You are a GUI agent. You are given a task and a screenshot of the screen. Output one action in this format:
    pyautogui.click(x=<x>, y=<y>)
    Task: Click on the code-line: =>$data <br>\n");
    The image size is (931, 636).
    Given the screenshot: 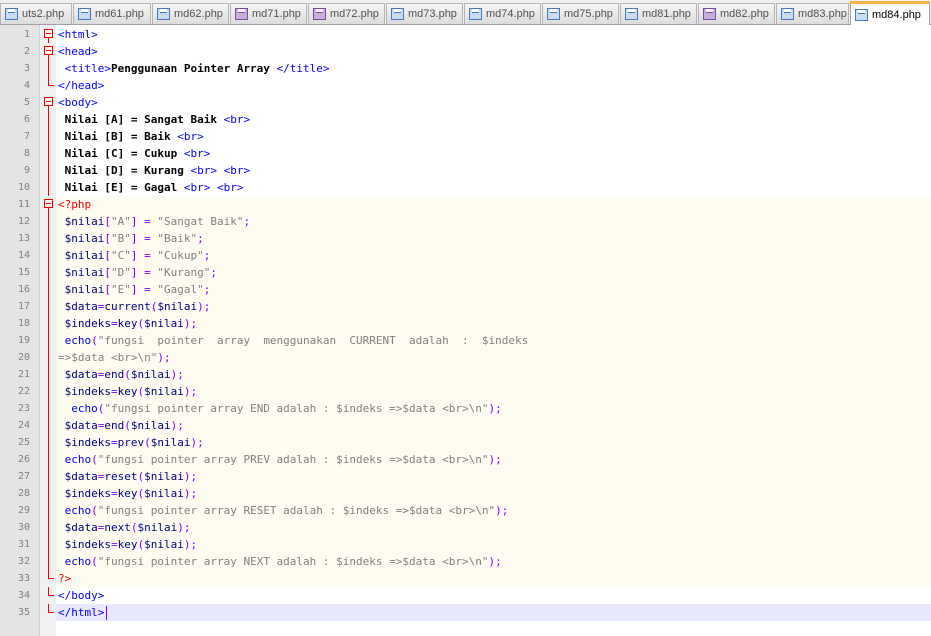 What is the action you would take?
    pyautogui.click(x=493, y=357)
    